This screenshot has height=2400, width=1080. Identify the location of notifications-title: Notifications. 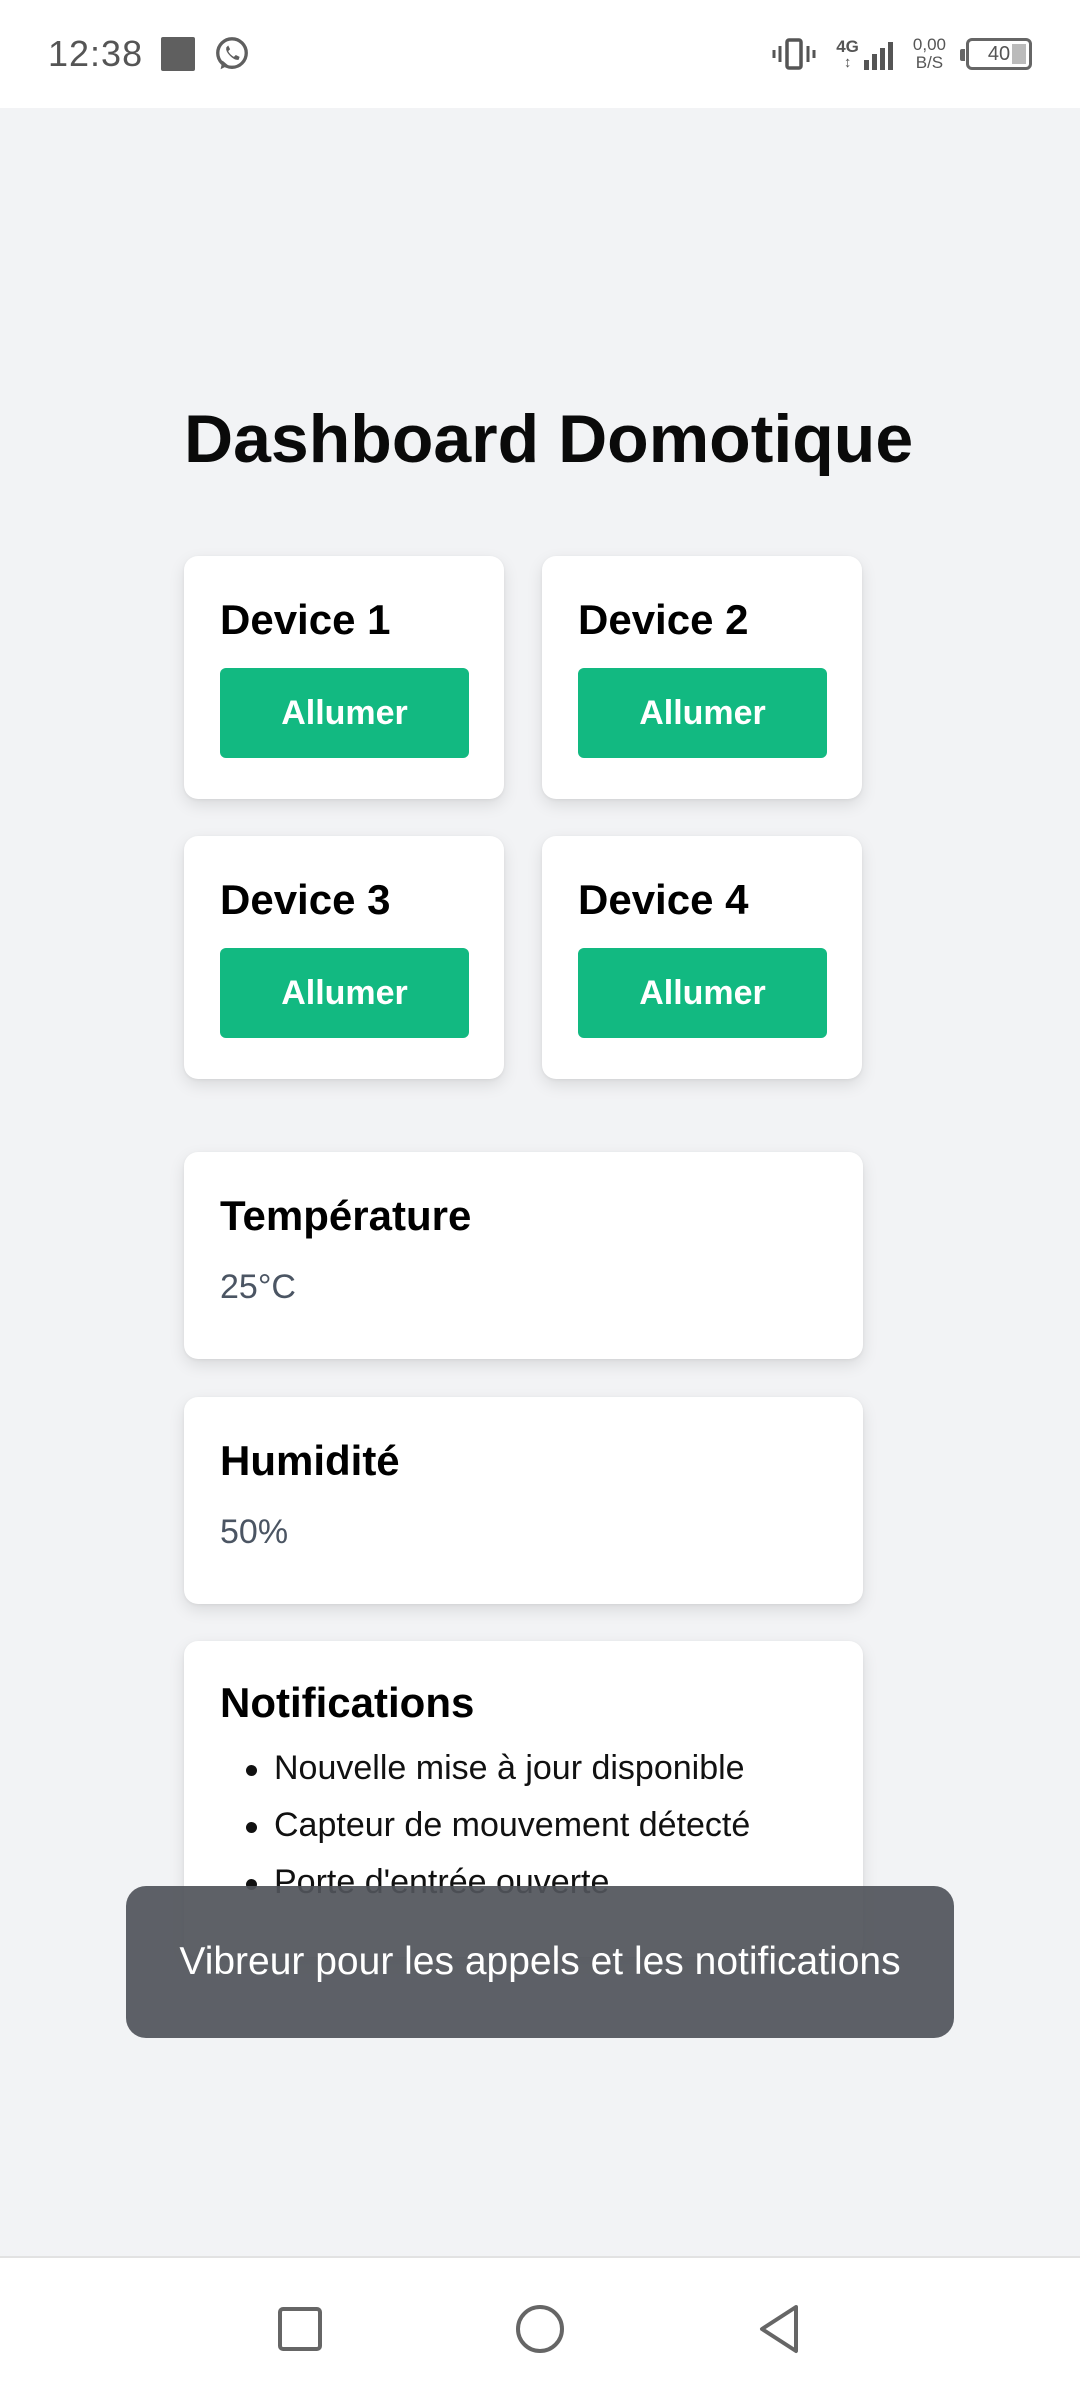
(347, 1702).